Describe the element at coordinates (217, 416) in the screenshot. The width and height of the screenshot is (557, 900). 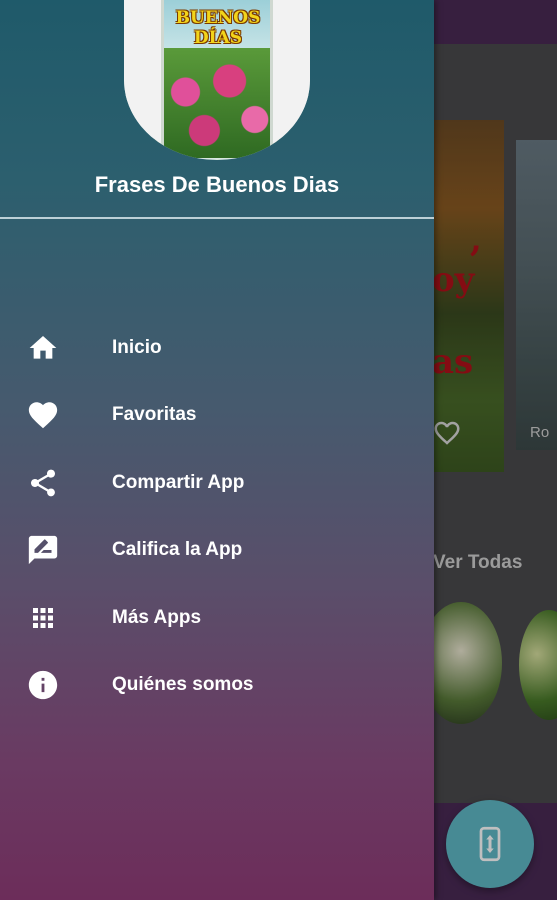
I see `menu-item-favoritas: Favoritas` at that location.